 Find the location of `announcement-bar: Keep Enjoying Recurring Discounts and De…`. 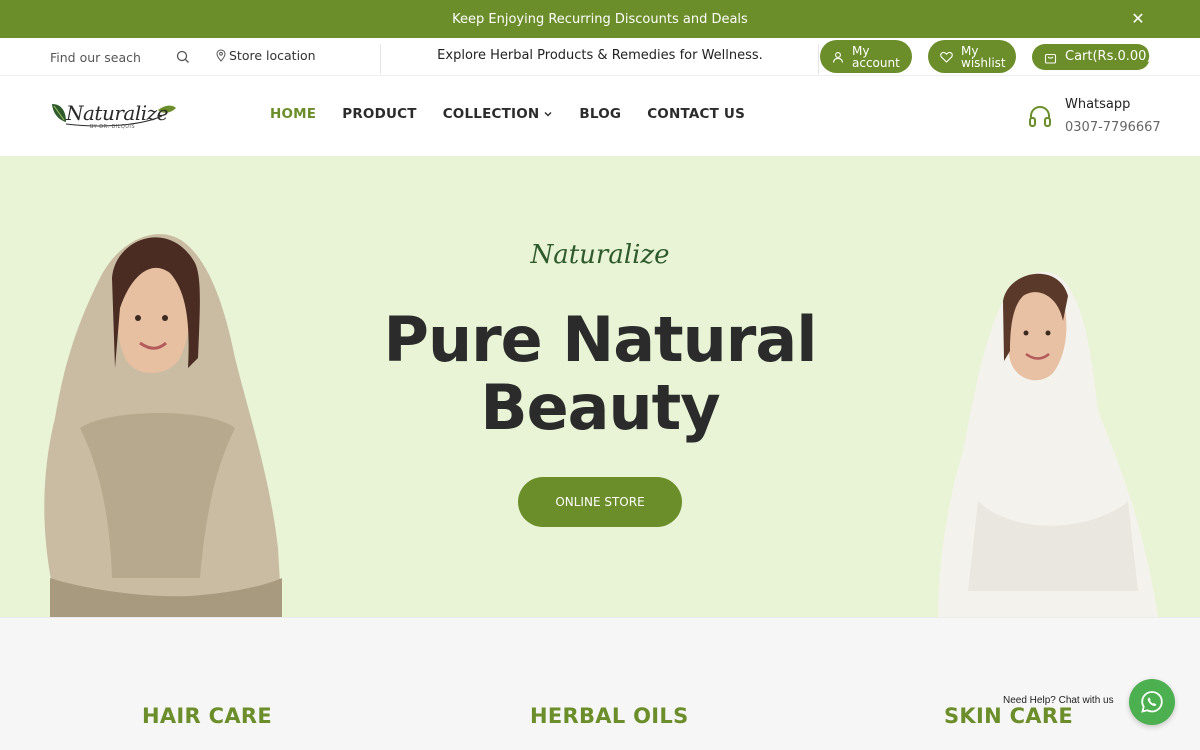

announcement-bar: Keep Enjoying Recurring Discounts and De… is located at coordinates (600, 19).